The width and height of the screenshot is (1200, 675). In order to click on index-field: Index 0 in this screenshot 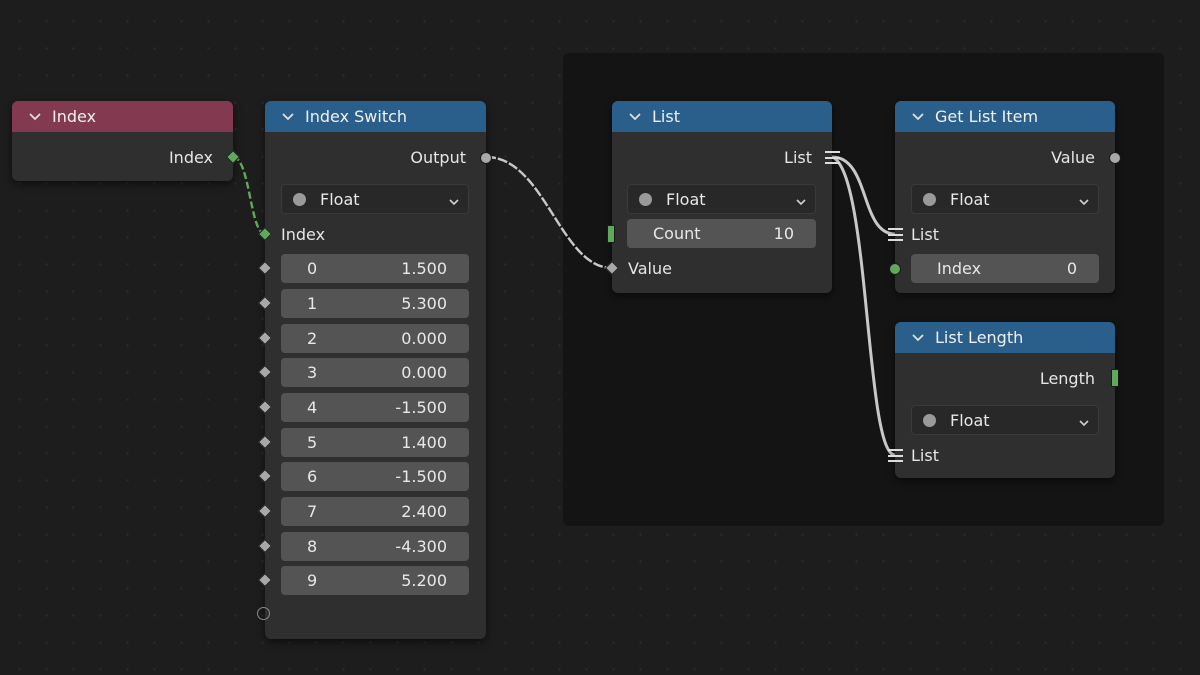, I will do `click(1005, 268)`.